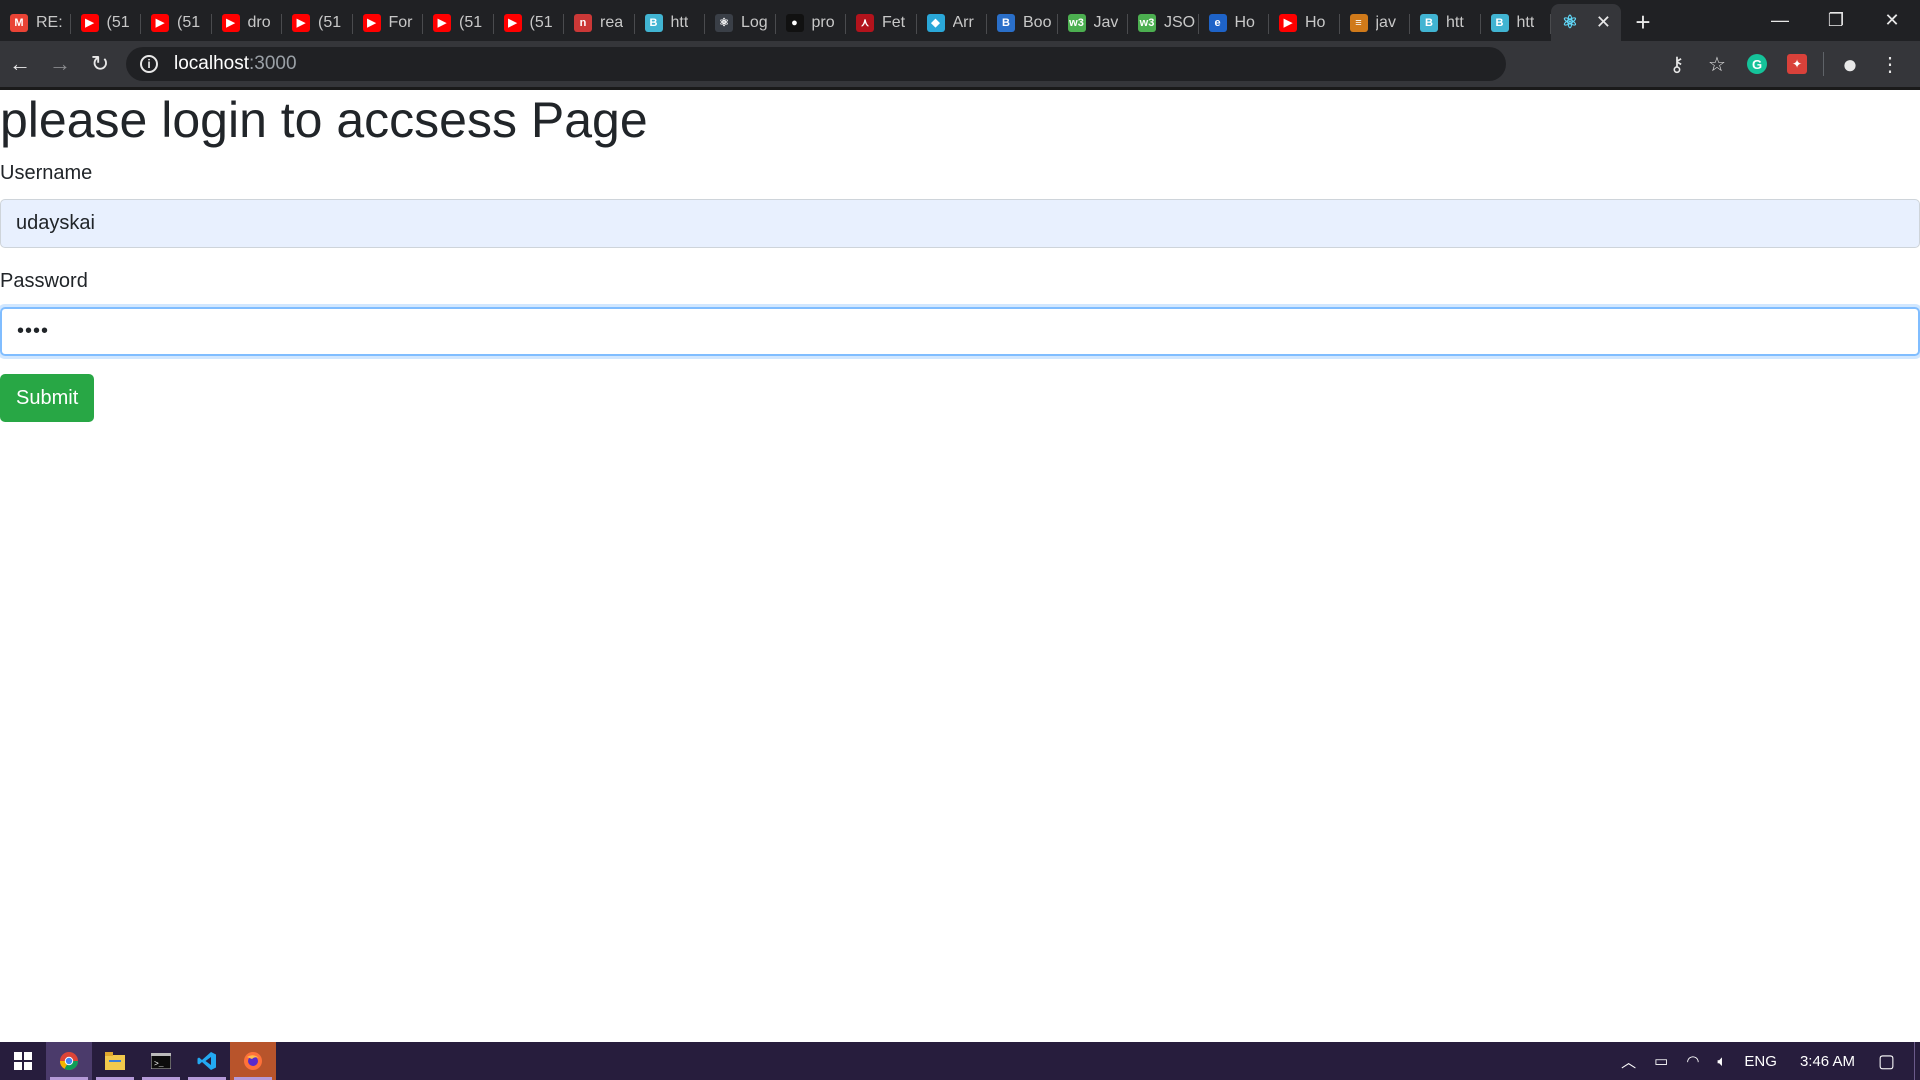  What do you see at coordinates (1677, 64) in the screenshot?
I see `key-icon: ⚷` at bounding box center [1677, 64].